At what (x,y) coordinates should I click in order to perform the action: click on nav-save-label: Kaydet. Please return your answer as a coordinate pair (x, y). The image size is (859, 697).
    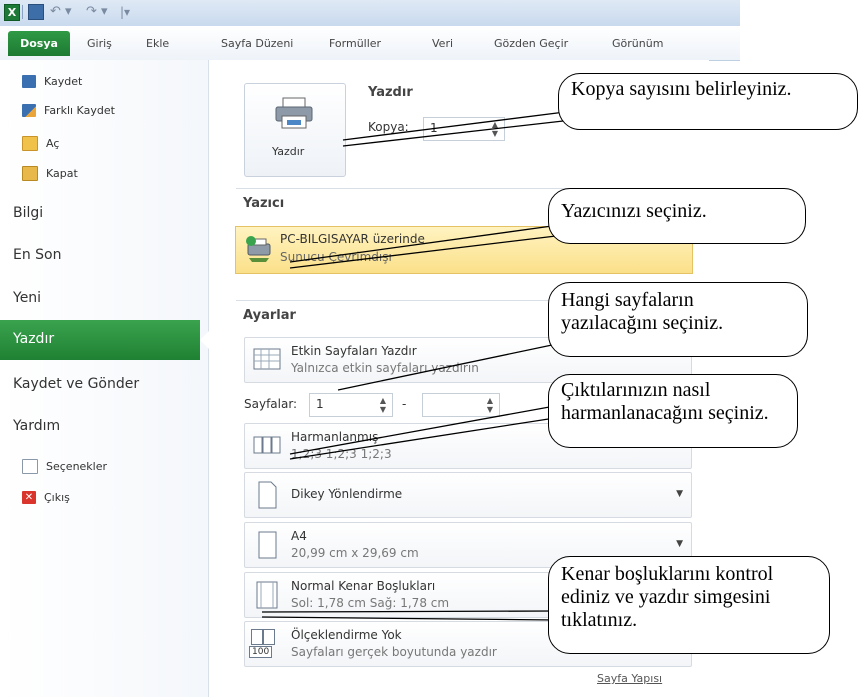
    Looking at the image, I should click on (63, 81).